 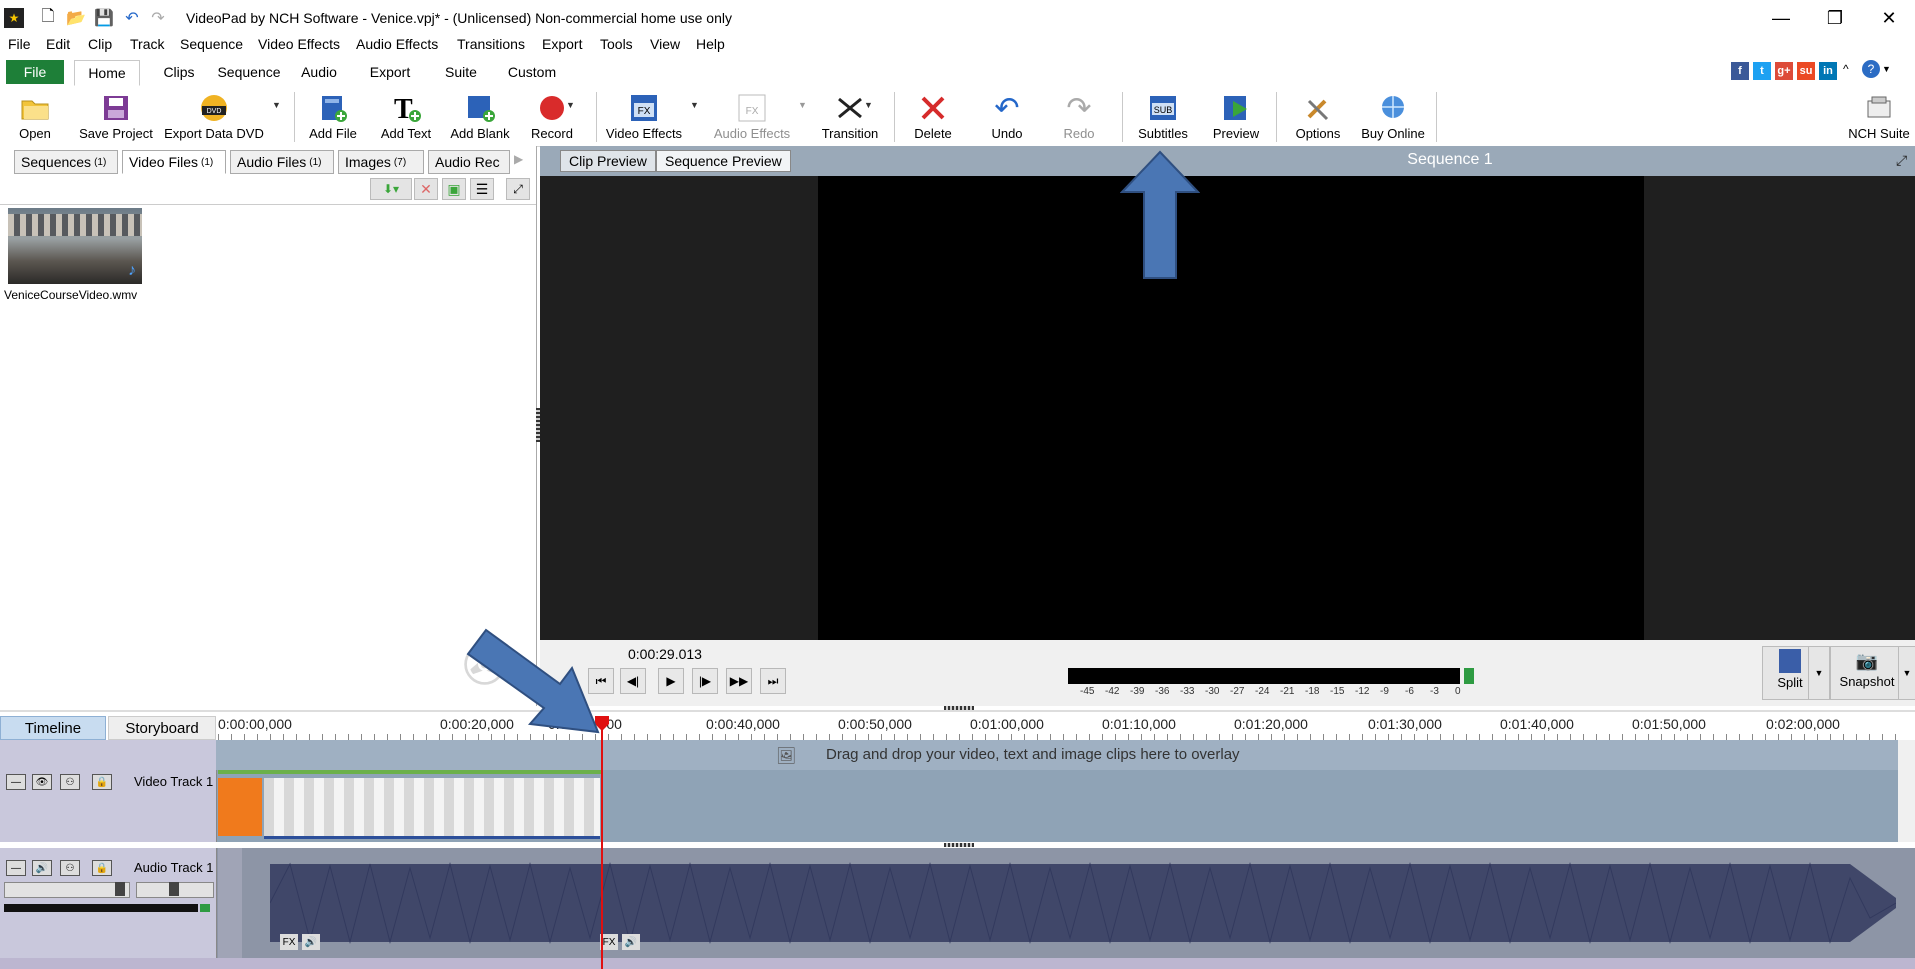 I want to click on undock-preview-icon: ⤢, so click(x=1901, y=160).